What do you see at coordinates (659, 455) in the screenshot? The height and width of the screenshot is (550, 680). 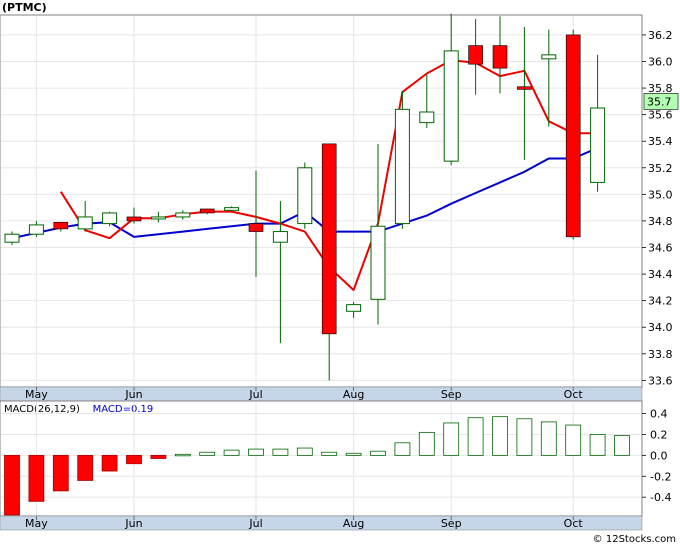 I see `macd-tick-label: 0.0` at bounding box center [659, 455].